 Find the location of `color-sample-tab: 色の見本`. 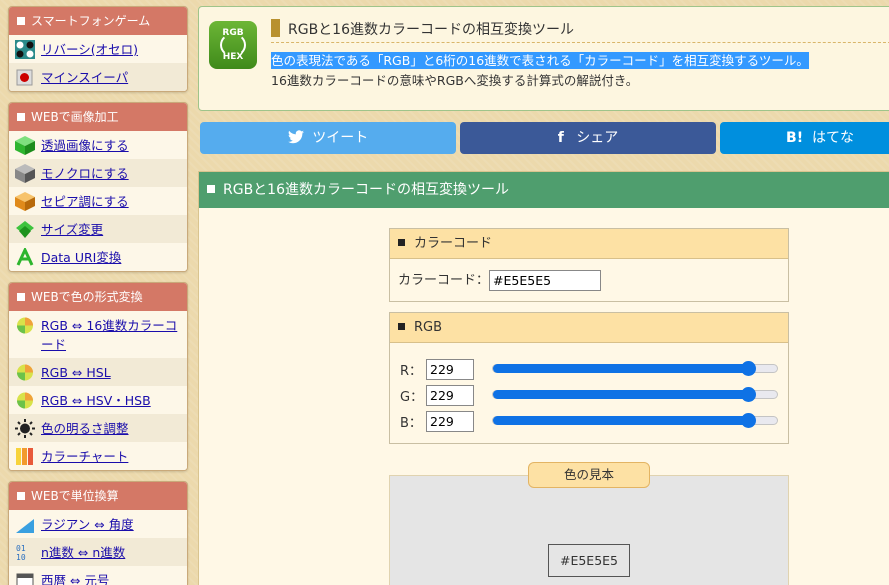

color-sample-tab: 色の見本 is located at coordinates (589, 475).